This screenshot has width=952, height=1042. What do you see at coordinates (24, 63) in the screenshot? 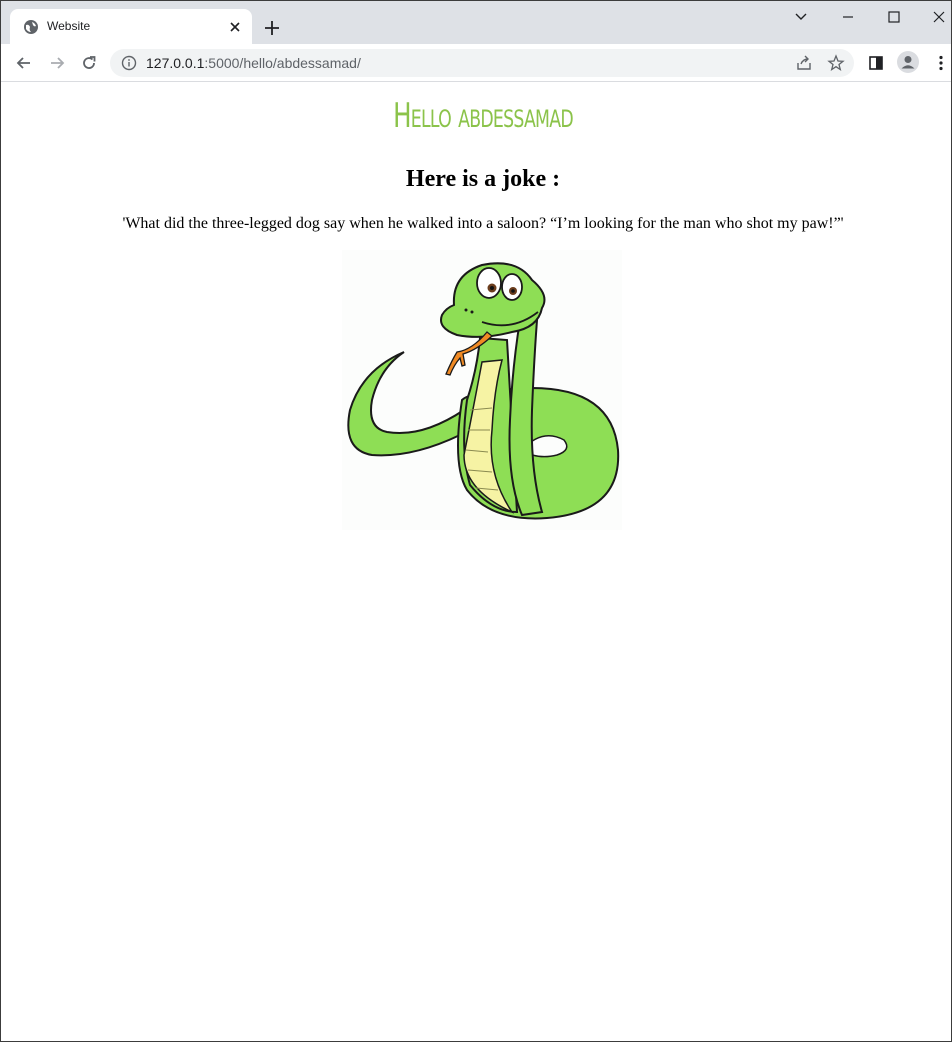
I see `back-arrow-icon` at bounding box center [24, 63].